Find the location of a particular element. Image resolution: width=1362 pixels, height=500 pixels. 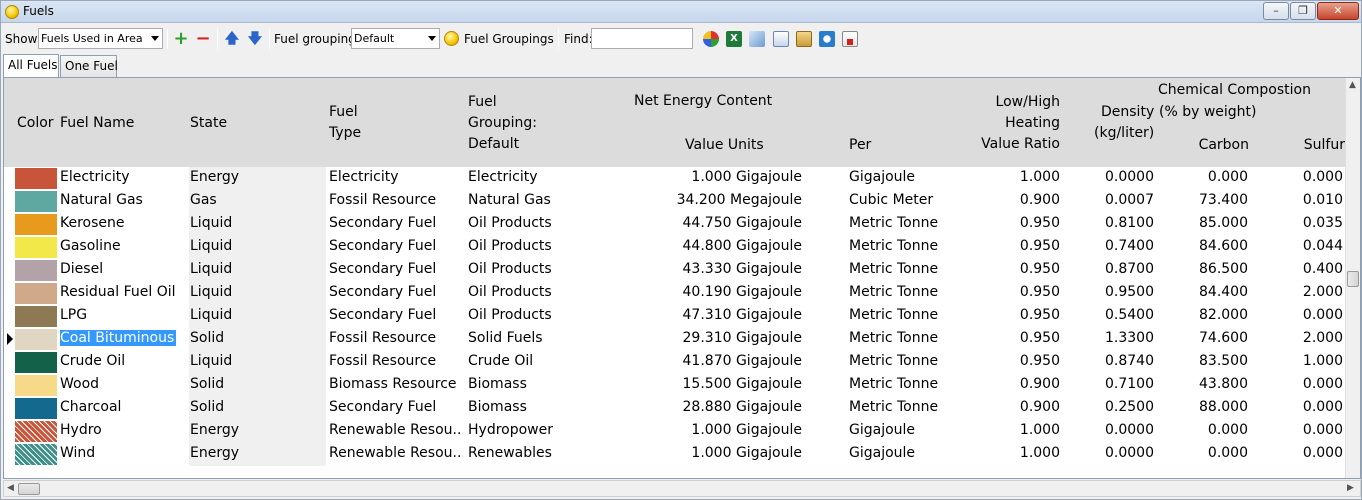

sulfur-cell: 0.400 is located at coordinates (1303, 269).